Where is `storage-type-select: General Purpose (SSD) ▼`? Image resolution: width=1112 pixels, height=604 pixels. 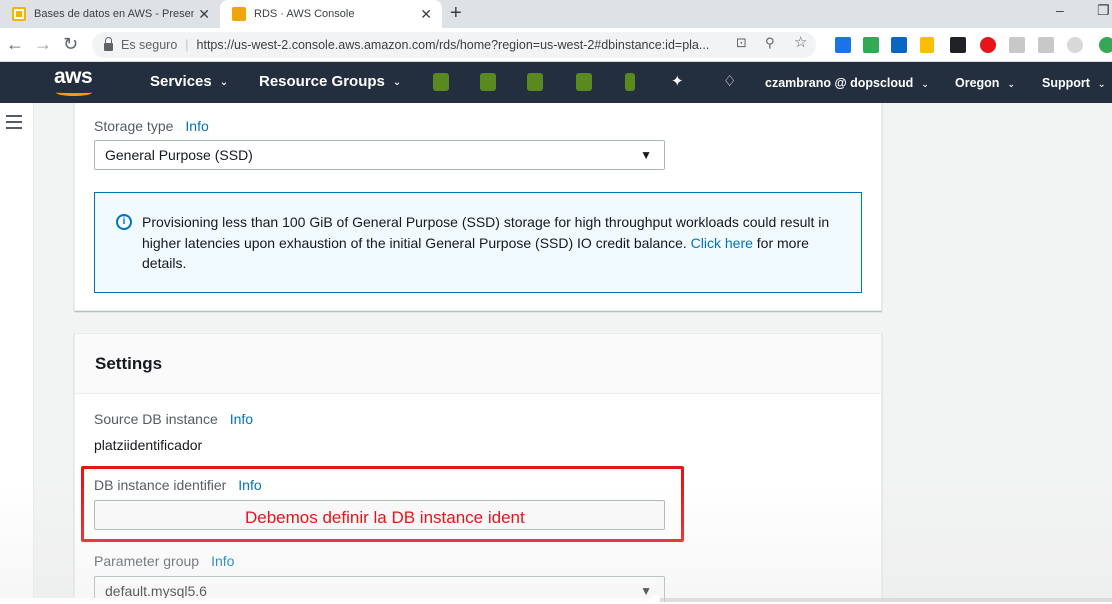 storage-type-select: General Purpose (SSD) ▼ is located at coordinates (379, 155).